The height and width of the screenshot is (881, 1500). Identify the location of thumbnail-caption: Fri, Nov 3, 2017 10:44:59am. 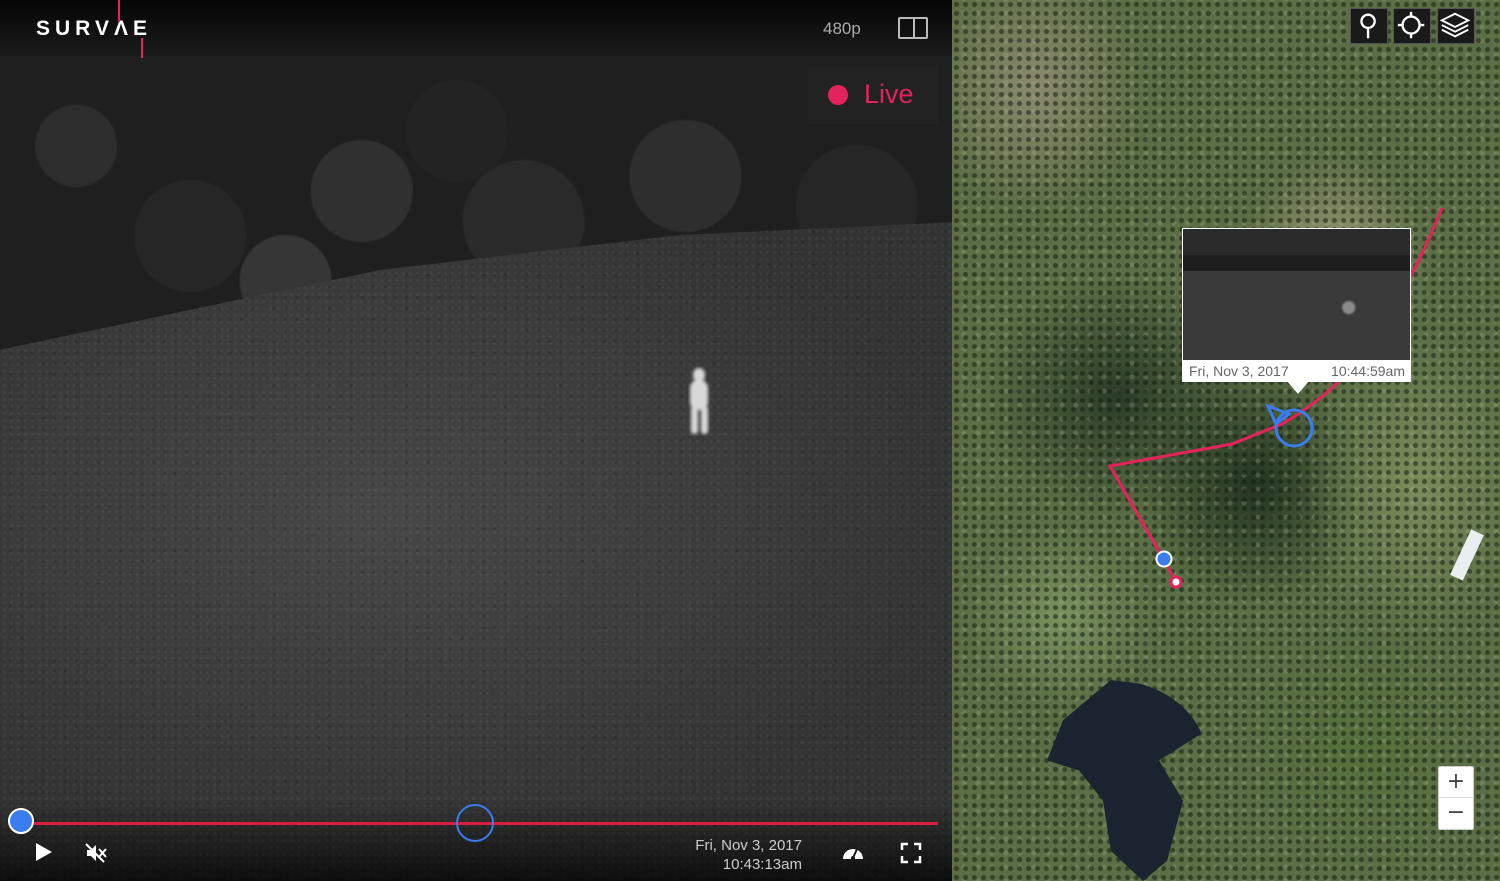
(1296, 372).